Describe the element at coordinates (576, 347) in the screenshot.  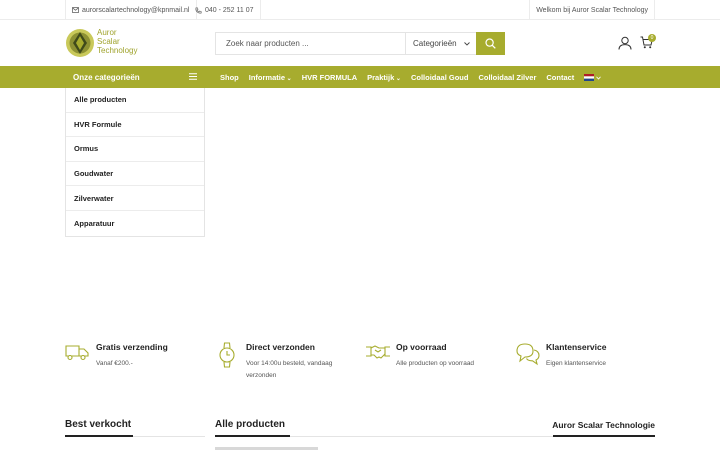
I see `feature-title: Klantenservice` at that location.